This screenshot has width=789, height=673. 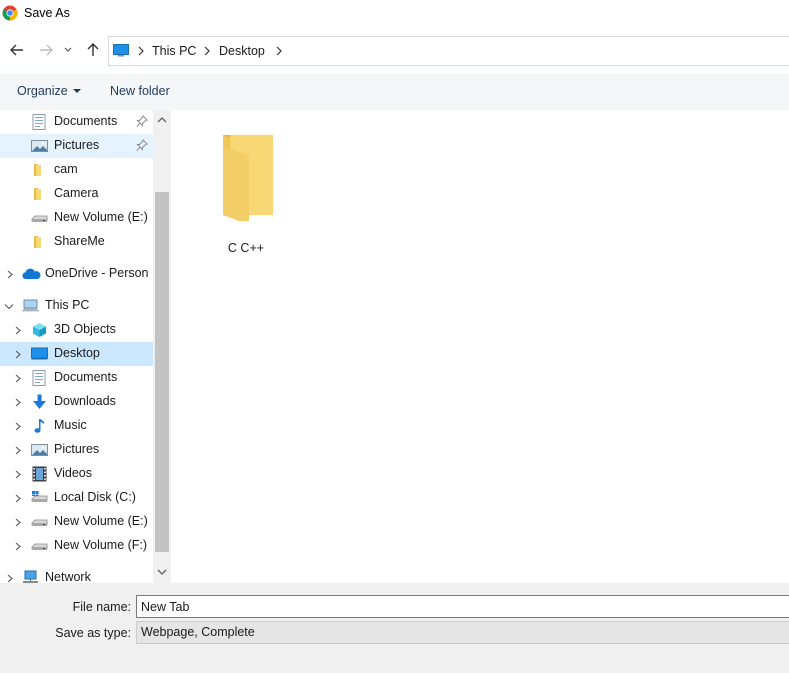 I want to click on nav-item-onedrive: OneDrive - Person, so click(x=76, y=274).